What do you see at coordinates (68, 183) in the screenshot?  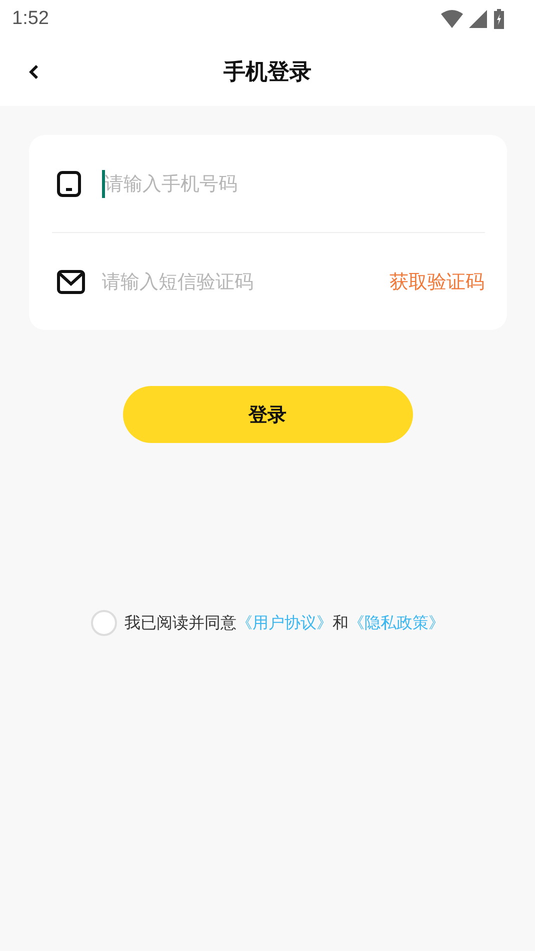 I see `phone-icon` at bounding box center [68, 183].